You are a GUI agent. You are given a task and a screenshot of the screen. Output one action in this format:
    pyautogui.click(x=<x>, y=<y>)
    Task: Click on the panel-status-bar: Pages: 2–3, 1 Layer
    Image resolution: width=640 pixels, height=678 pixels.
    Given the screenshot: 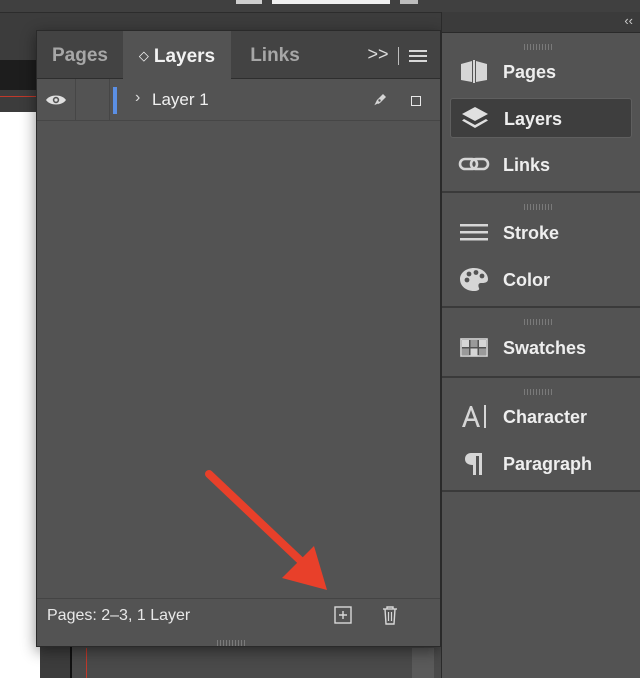 What is the action you would take?
    pyautogui.click(x=238, y=615)
    